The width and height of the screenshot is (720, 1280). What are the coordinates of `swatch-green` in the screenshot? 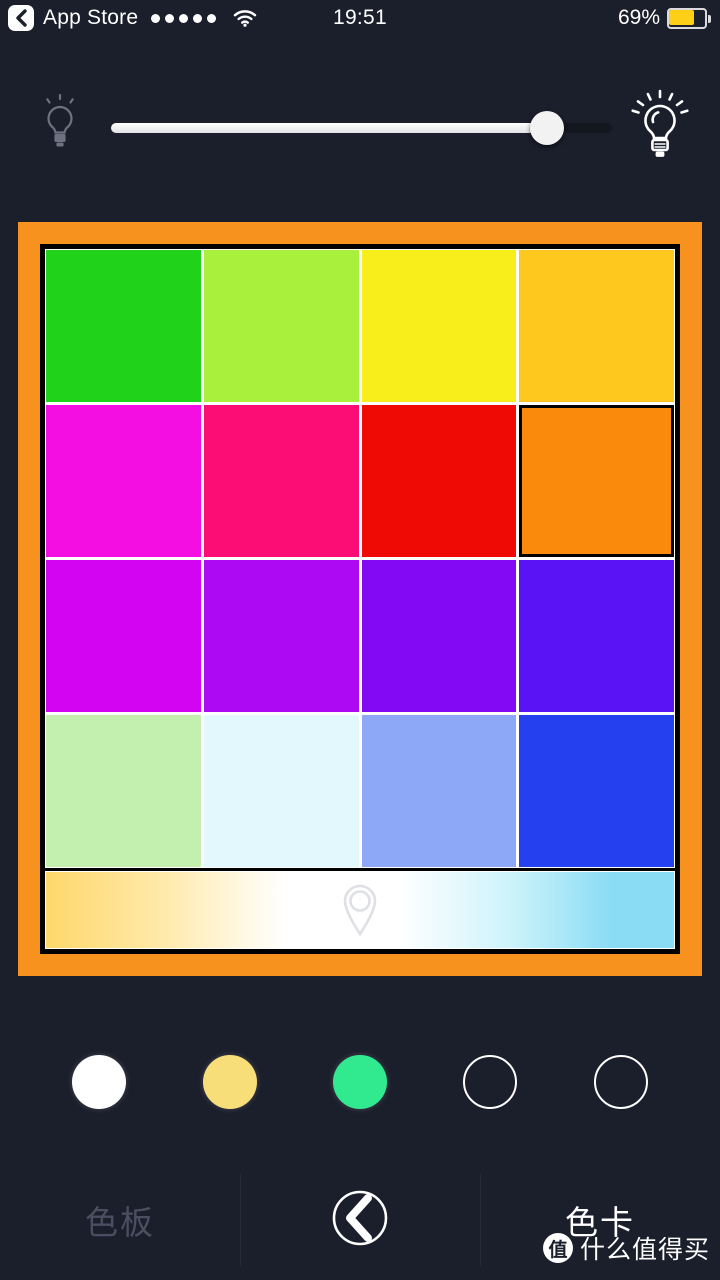 It's located at (123, 326).